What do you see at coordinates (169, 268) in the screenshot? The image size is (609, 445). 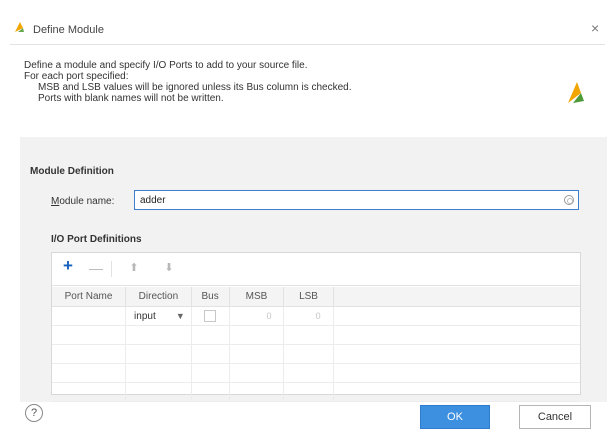 I see `move-down-button: ⬇` at bounding box center [169, 268].